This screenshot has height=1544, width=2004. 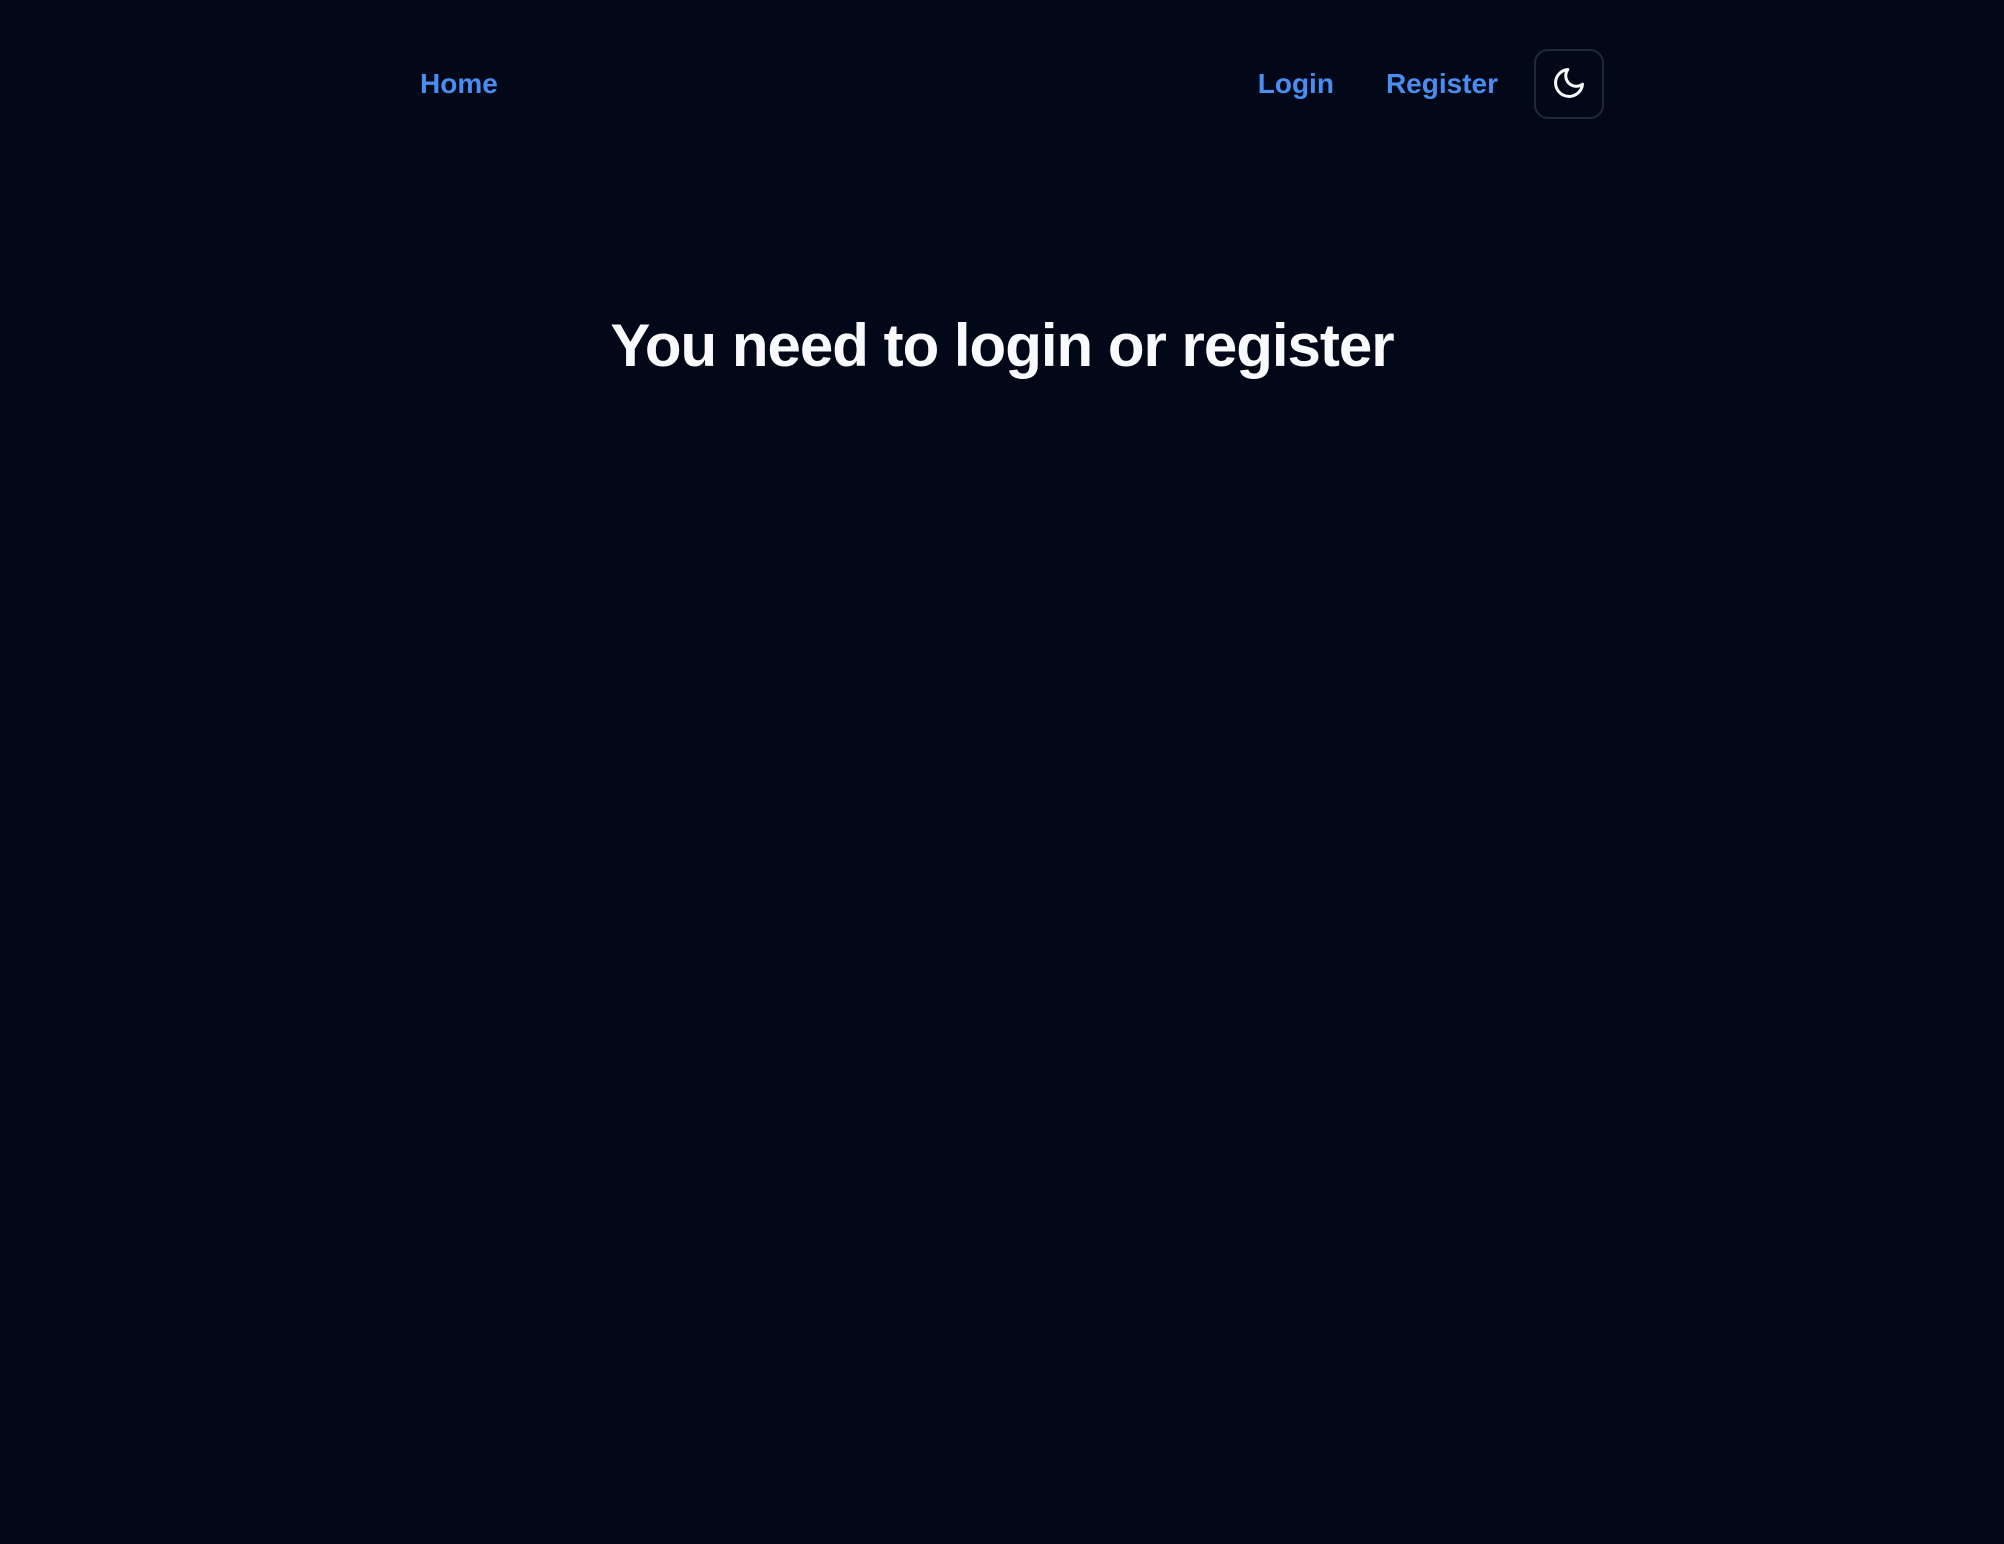 I want to click on theme-toggle-button, so click(x=1569, y=84).